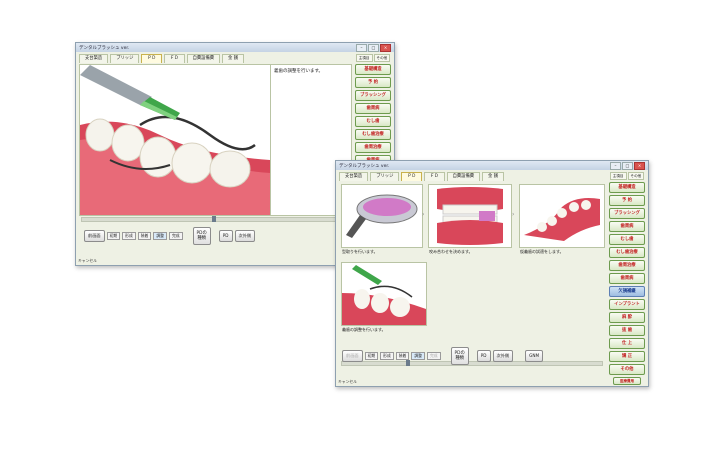  I want to click on step-caption-4: 義歯の調整を行います。, so click(364, 329).